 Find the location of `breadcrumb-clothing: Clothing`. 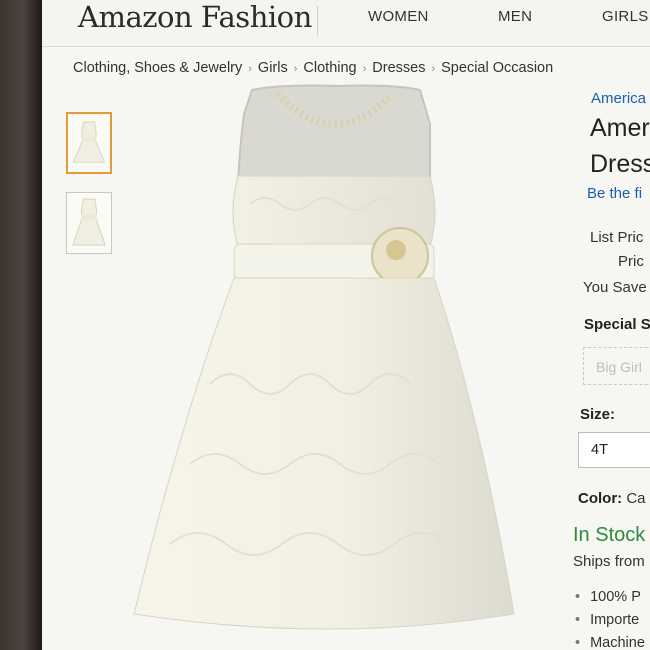

breadcrumb-clothing: Clothing is located at coordinates (329, 68).